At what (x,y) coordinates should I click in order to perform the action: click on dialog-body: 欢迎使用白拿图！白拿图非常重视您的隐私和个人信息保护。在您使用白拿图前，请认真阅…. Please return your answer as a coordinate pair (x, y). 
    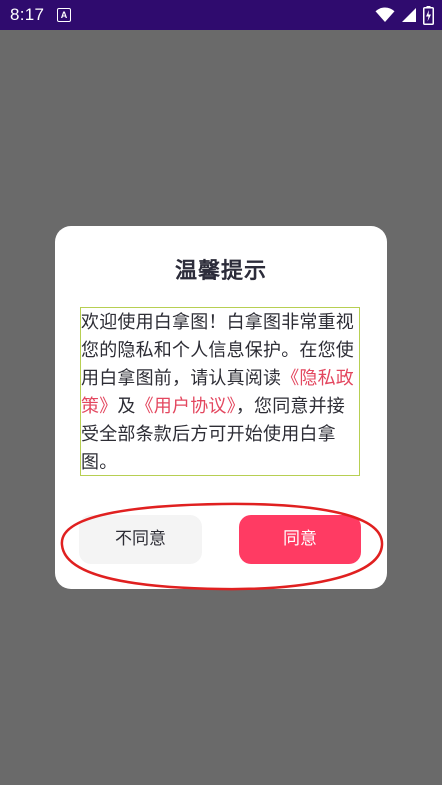
    Looking at the image, I should click on (220, 391).